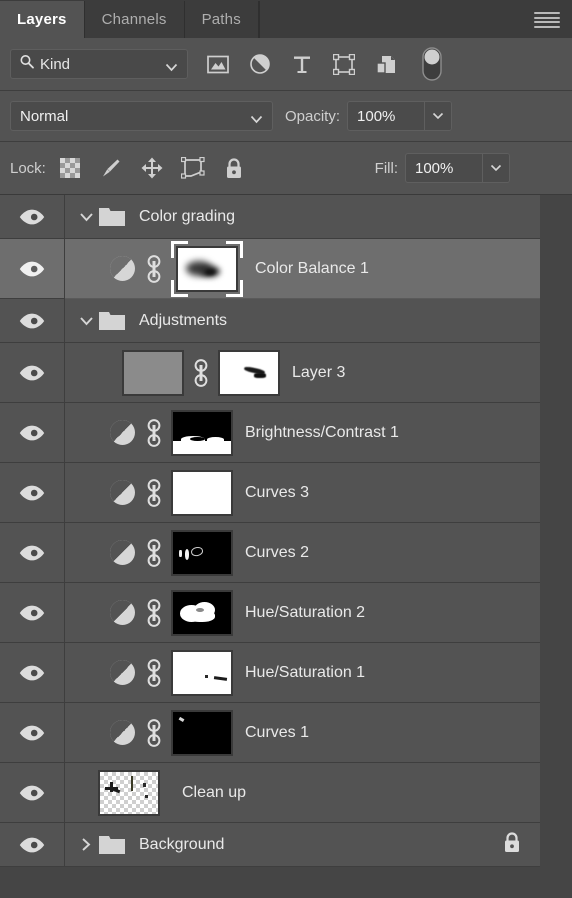 This screenshot has height=898, width=572. Describe the element at coordinates (302, 217) in the screenshot. I see `layer-row-body: Color grading` at that location.